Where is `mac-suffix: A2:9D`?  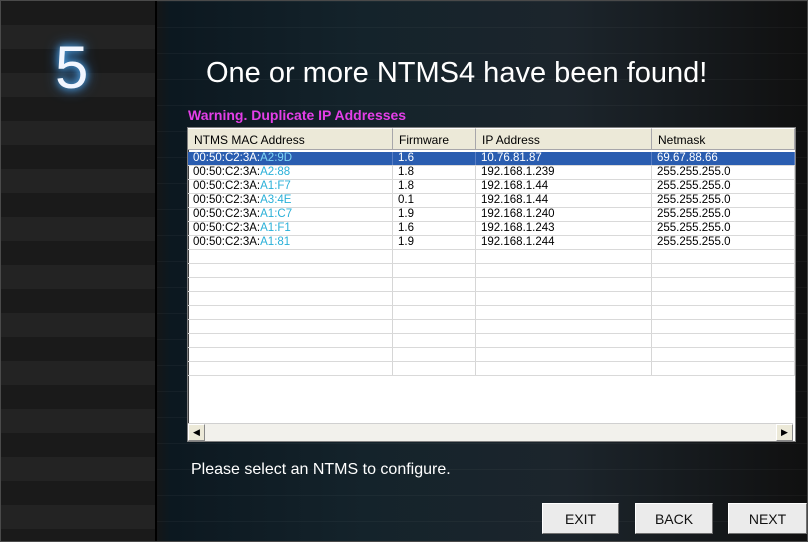
mac-suffix: A2:9D is located at coordinates (276, 158).